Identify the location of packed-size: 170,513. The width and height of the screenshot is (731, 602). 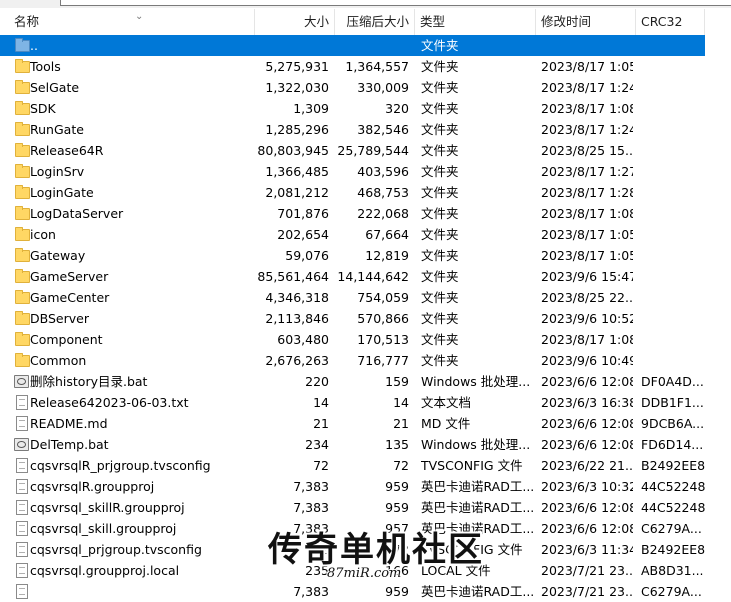
(383, 339).